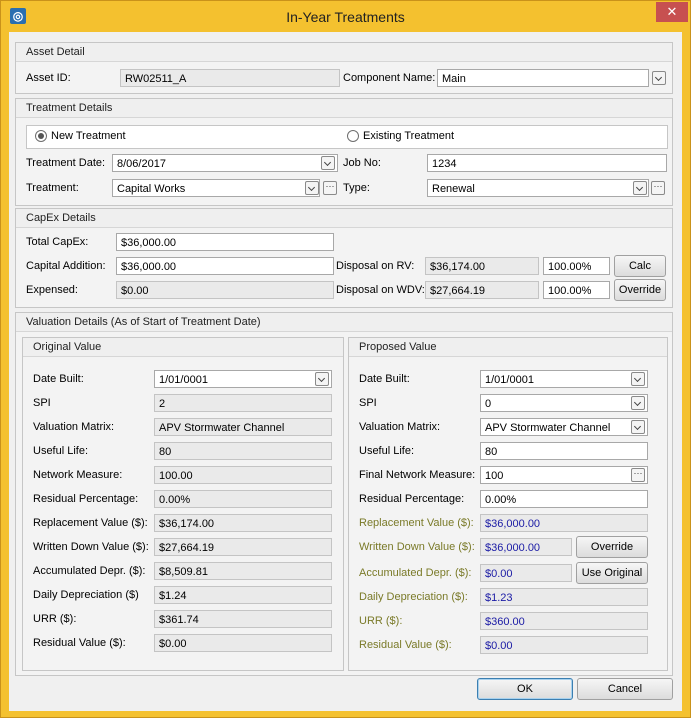  What do you see at coordinates (79, 643) in the screenshot?
I see `orig-residual-value-label: Residual Value ($):` at bounding box center [79, 643].